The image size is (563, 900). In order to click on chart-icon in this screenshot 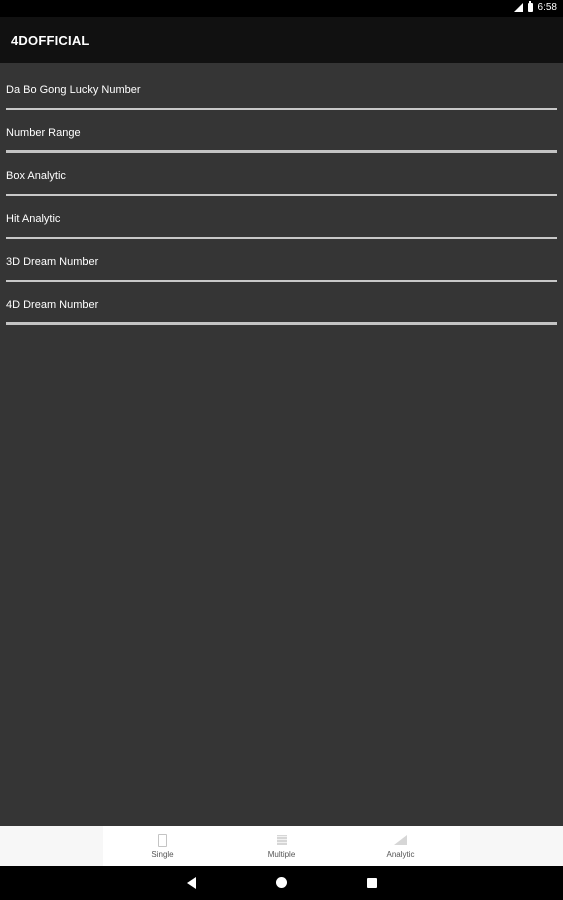, I will do `click(400, 840)`.